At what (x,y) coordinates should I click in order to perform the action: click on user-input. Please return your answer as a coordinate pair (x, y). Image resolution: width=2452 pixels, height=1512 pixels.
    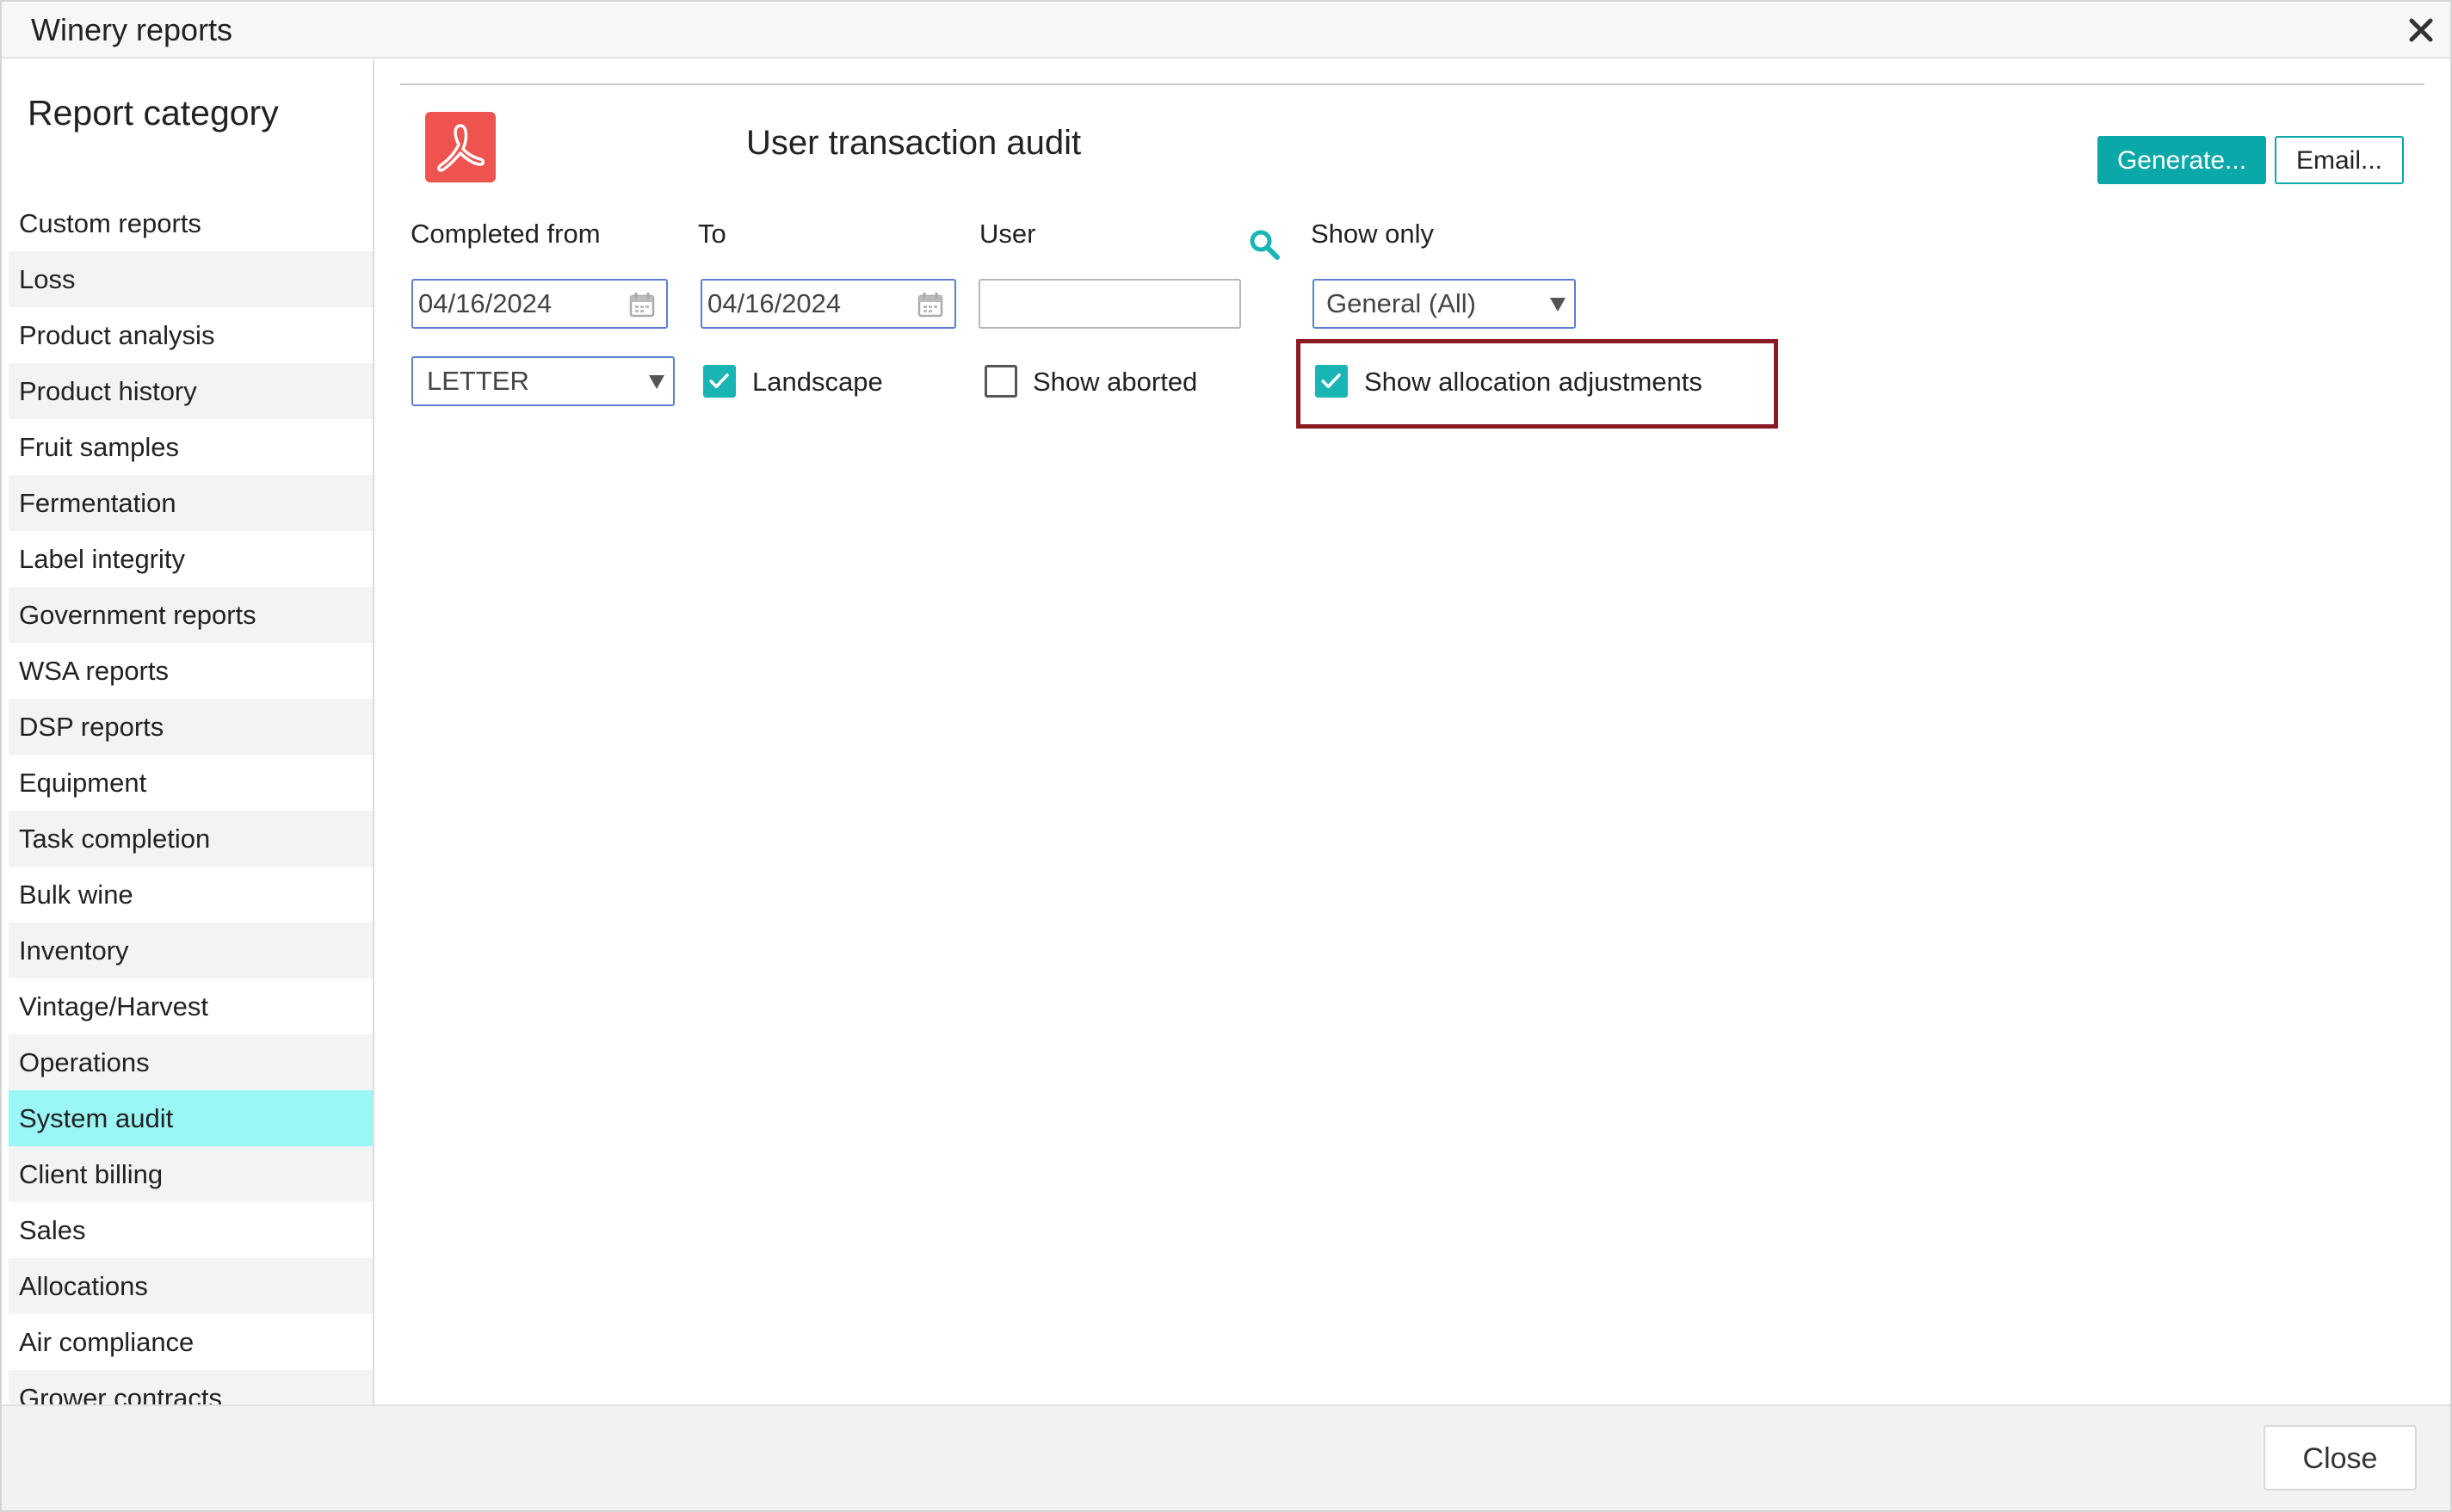
    Looking at the image, I should click on (1110, 304).